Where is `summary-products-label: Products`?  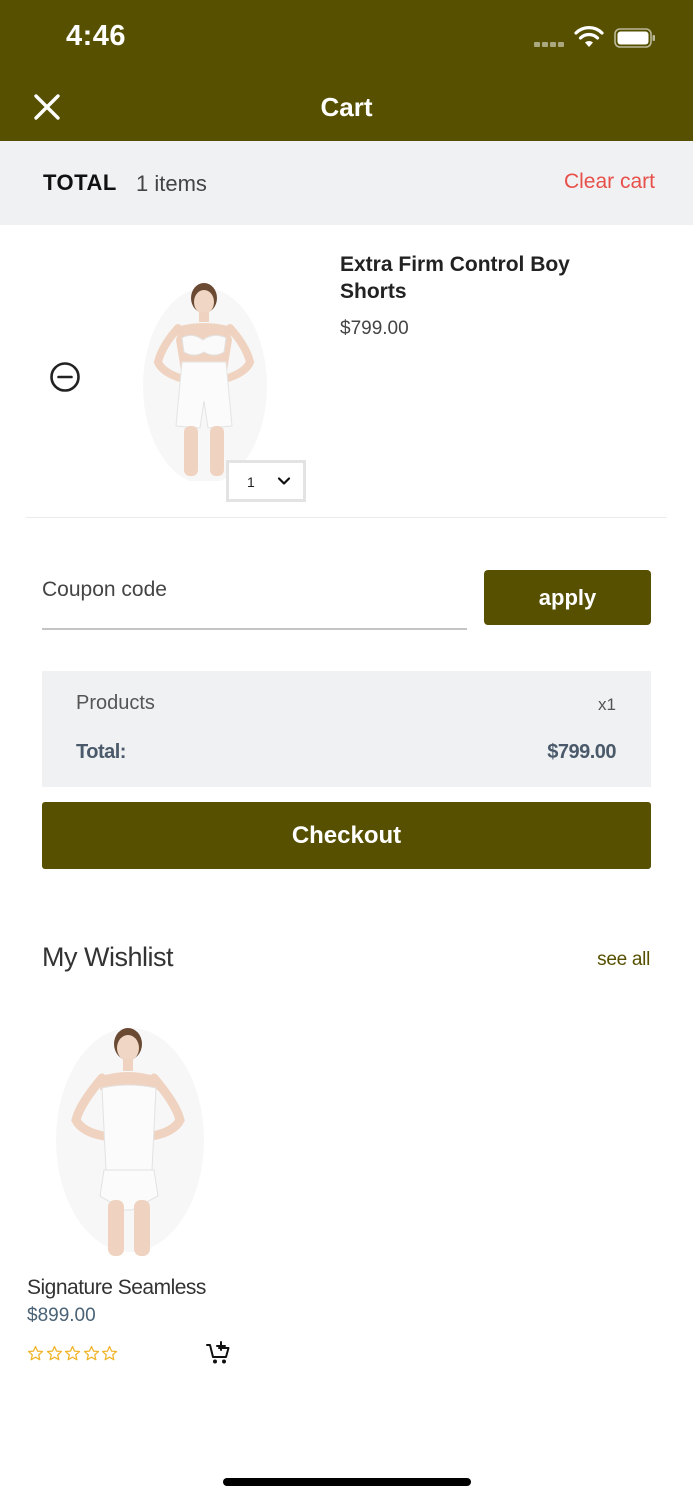 summary-products-label: Products is located at coordinates (115, 703).